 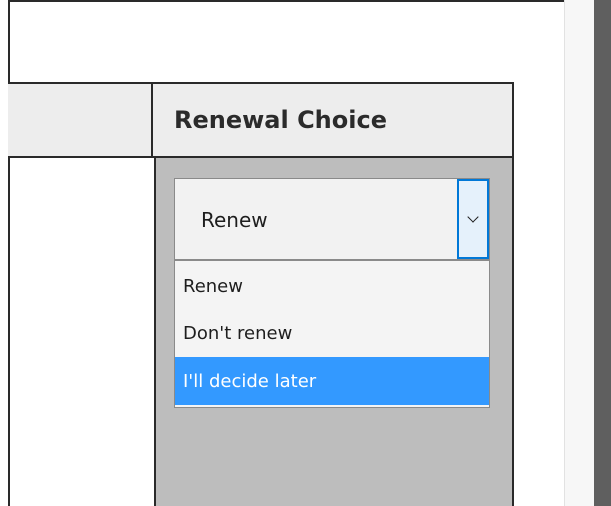 What do you see at coordinates (579, 253) in the screenshot?
I see `right-panel-edge` at bounding box center [579, 253].